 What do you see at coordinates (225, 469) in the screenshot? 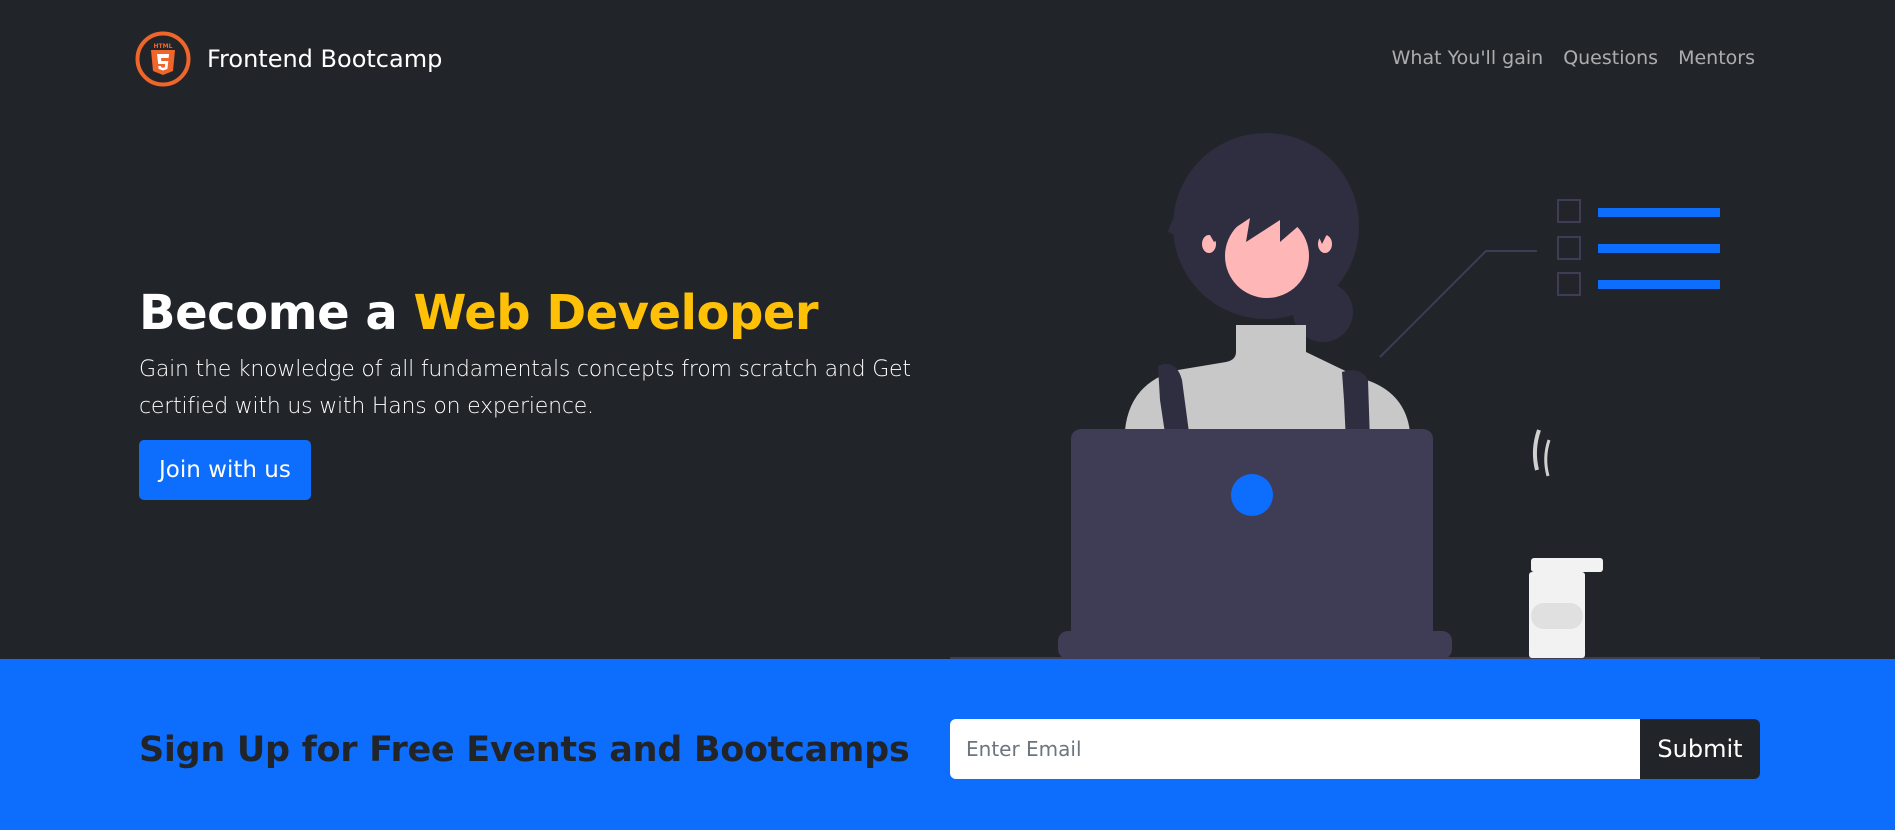
I see `join-button: Join with us` at bounding box center [225, 469].